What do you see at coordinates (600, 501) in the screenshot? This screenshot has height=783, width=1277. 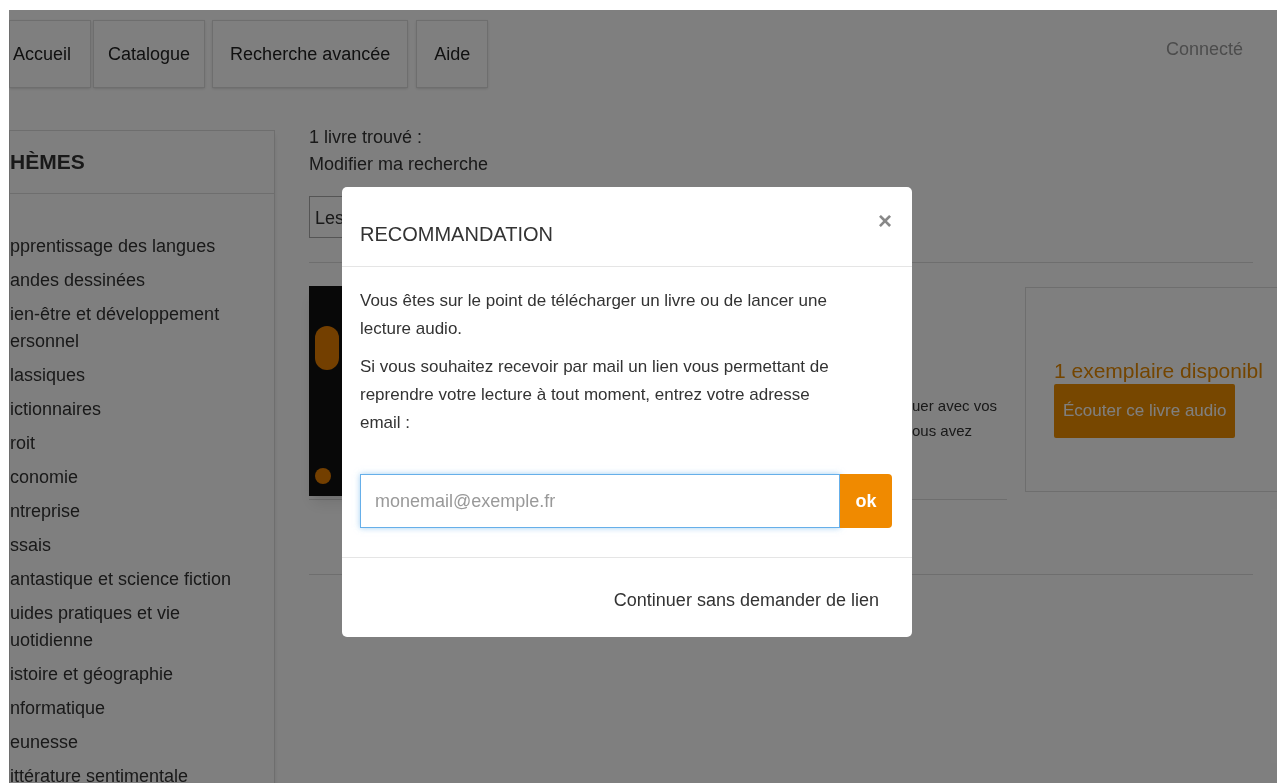 I see `email-field: monemail@exemple.fr` at bounding box center [600, 501].